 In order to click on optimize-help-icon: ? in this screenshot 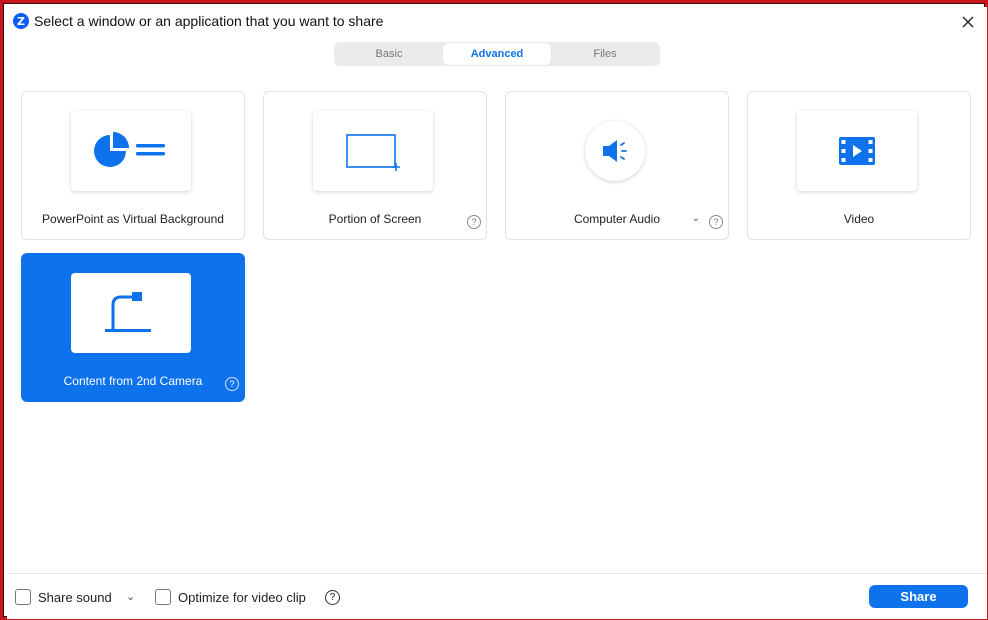, I will do `click(332, 597)`.